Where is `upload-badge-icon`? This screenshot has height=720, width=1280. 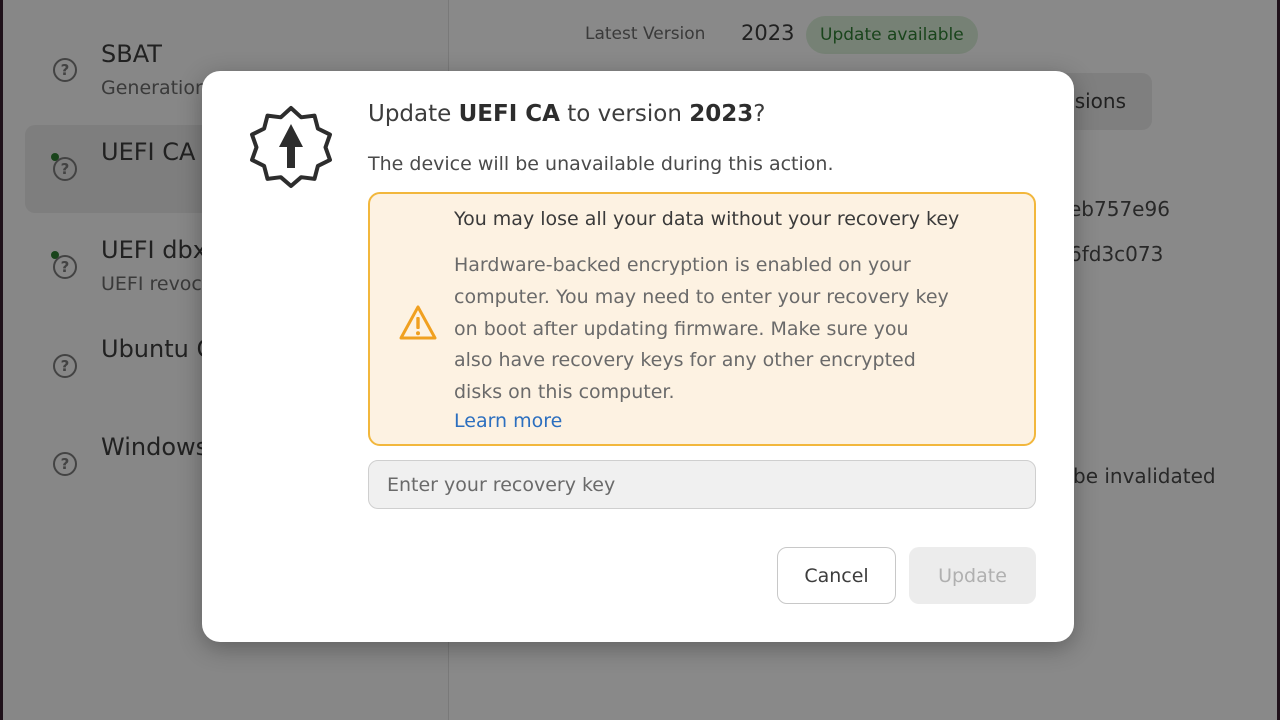
upload-badge-icon is located at coordinates (291, 147).